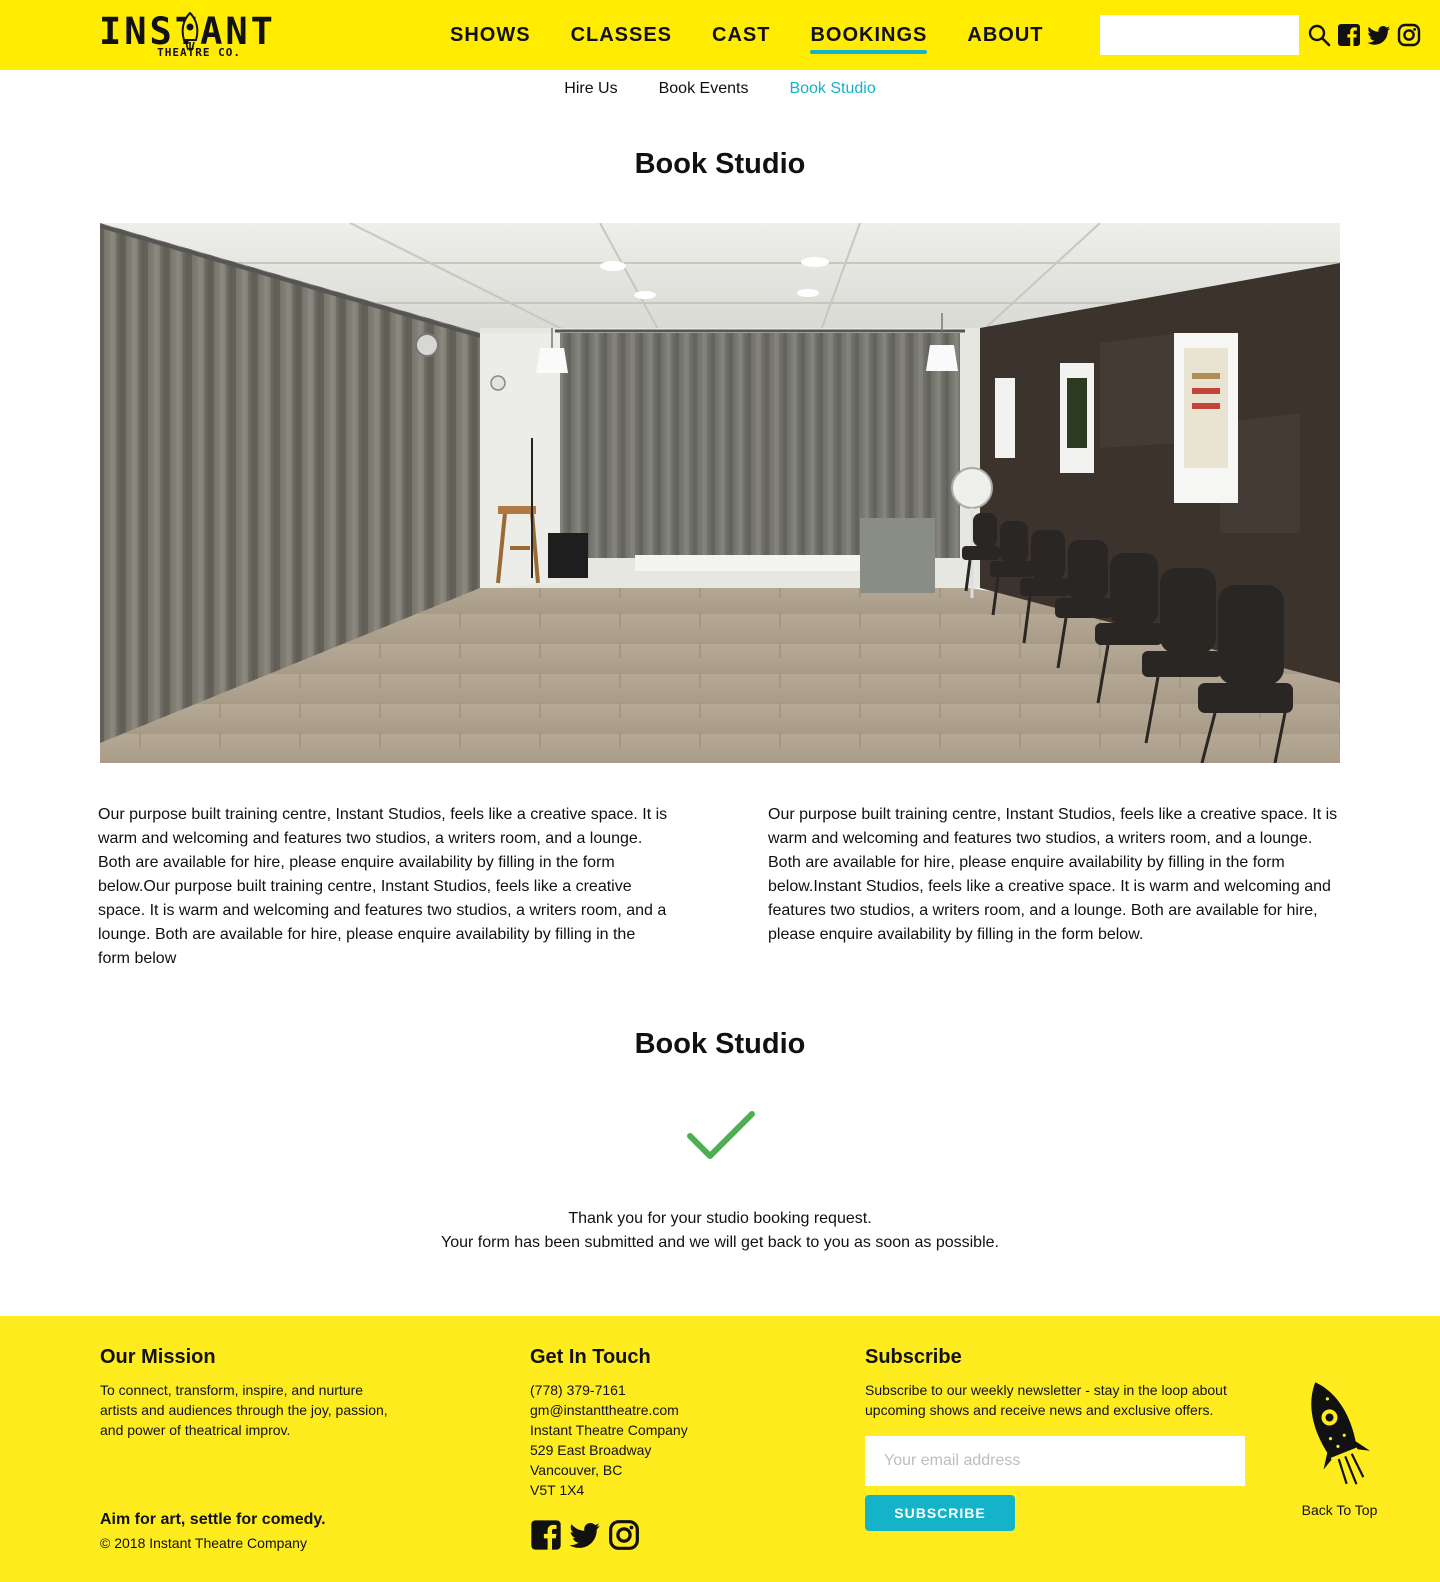 The image size is (1440, 1582). What do you see at coordinates (720, 1044) in the screenshot?
I see `form-title: Book Studio` at bounding box center [720, 1044].